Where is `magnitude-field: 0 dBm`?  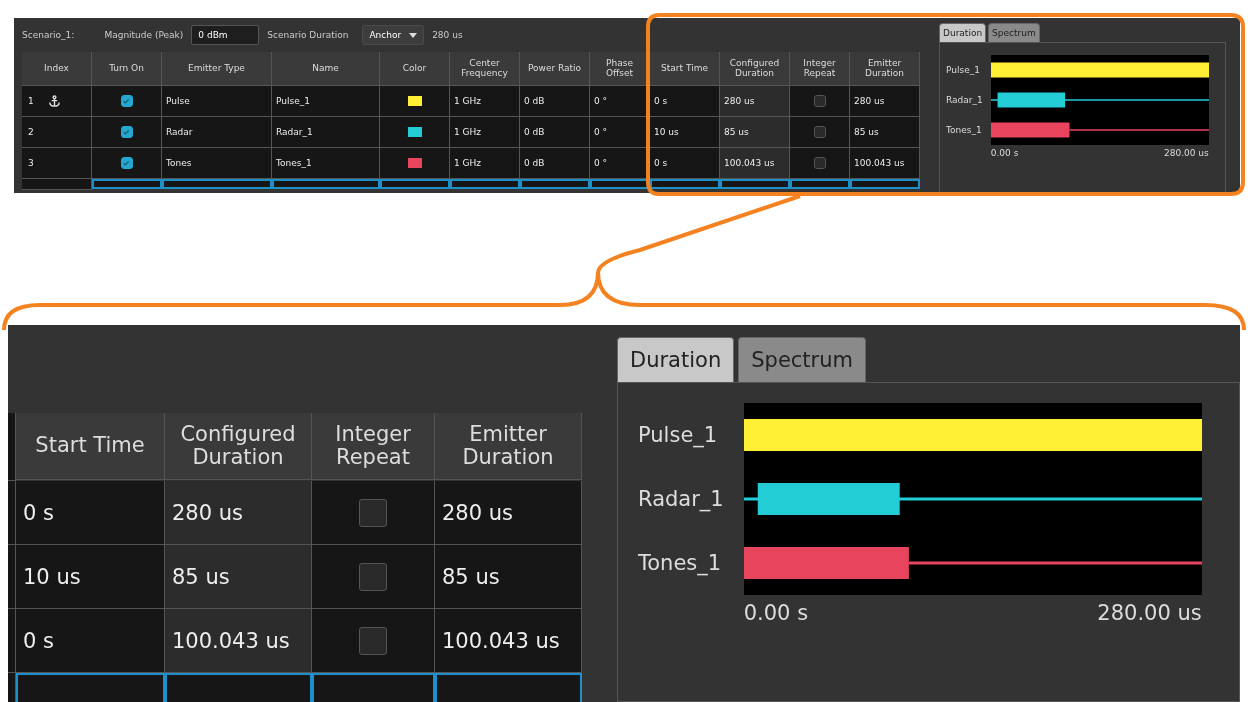
magnitude-field: 0 dBm is located at coordinates (225, 35).